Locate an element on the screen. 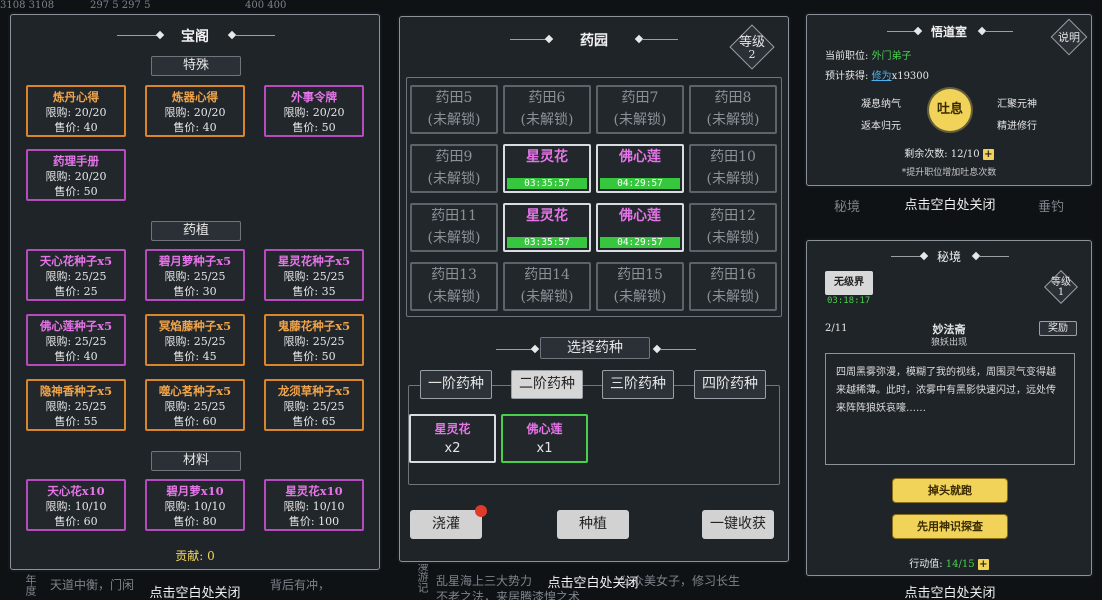 This screenshot has width=1102, height=600. plot-locked: 药田9 (未解锁) is located at coordinates (454, 168).